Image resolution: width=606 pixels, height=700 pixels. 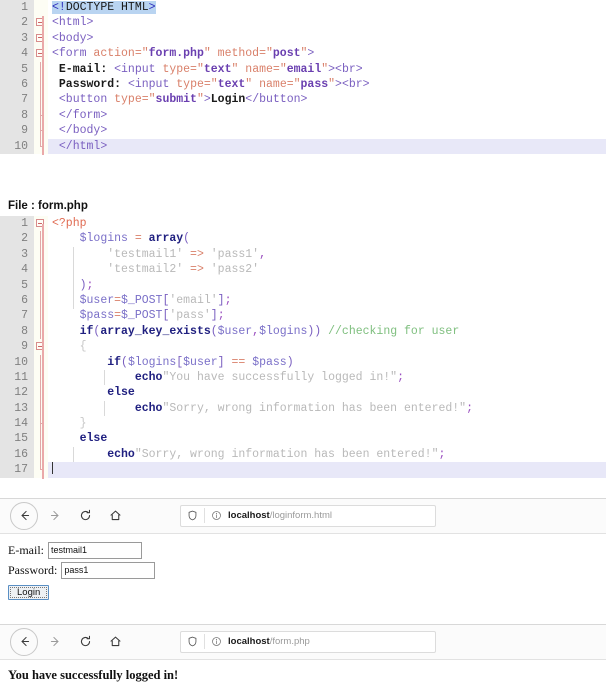 What do you see at coordinates (17, 362) in the screenshot?
I see `line-number: 10` at bounding box center [17, 362].